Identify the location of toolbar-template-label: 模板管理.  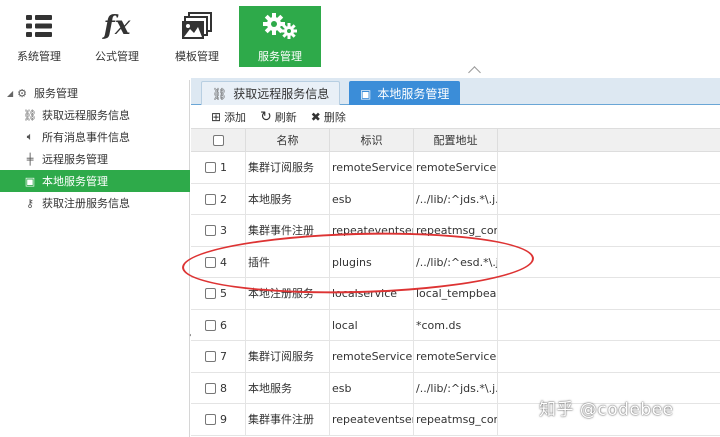
(197, 56).